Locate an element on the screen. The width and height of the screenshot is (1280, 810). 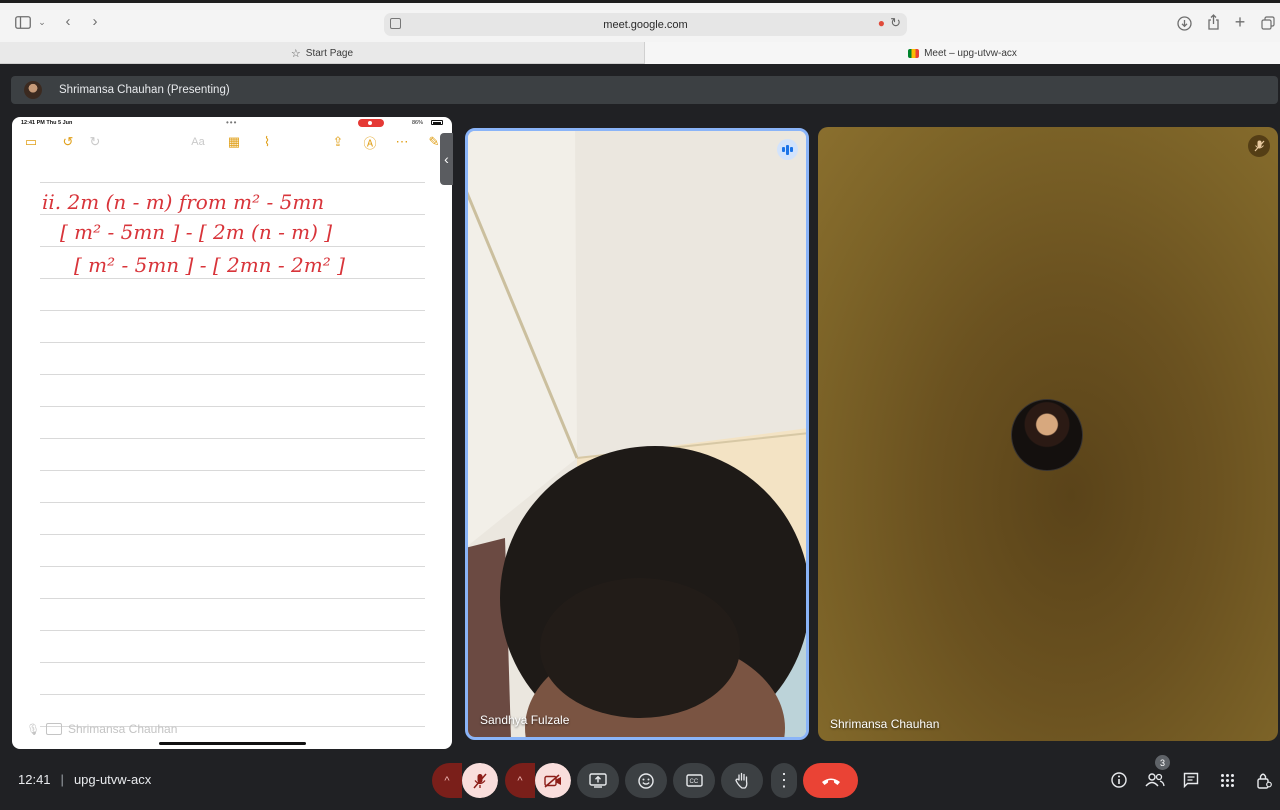
undo-icon: ↺ is located at coordinates (68, 141).